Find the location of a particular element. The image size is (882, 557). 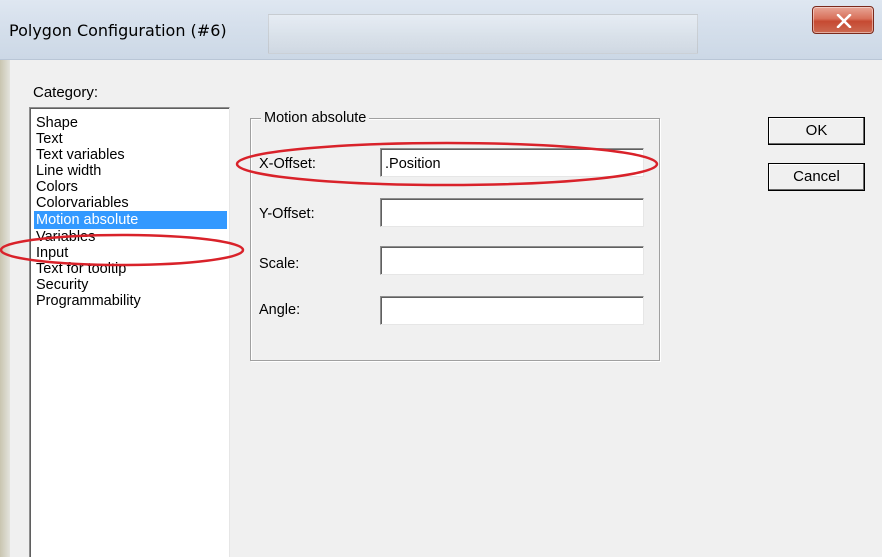

angle-input is located at coordinates (512, 310).